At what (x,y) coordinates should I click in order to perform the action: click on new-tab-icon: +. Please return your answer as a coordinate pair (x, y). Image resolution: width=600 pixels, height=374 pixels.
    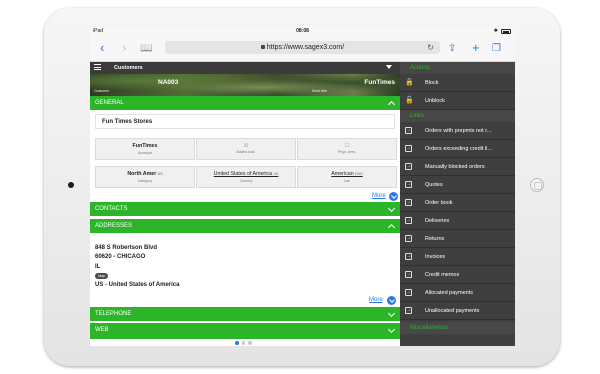
    Looking at the image, I should click on (476, 48).